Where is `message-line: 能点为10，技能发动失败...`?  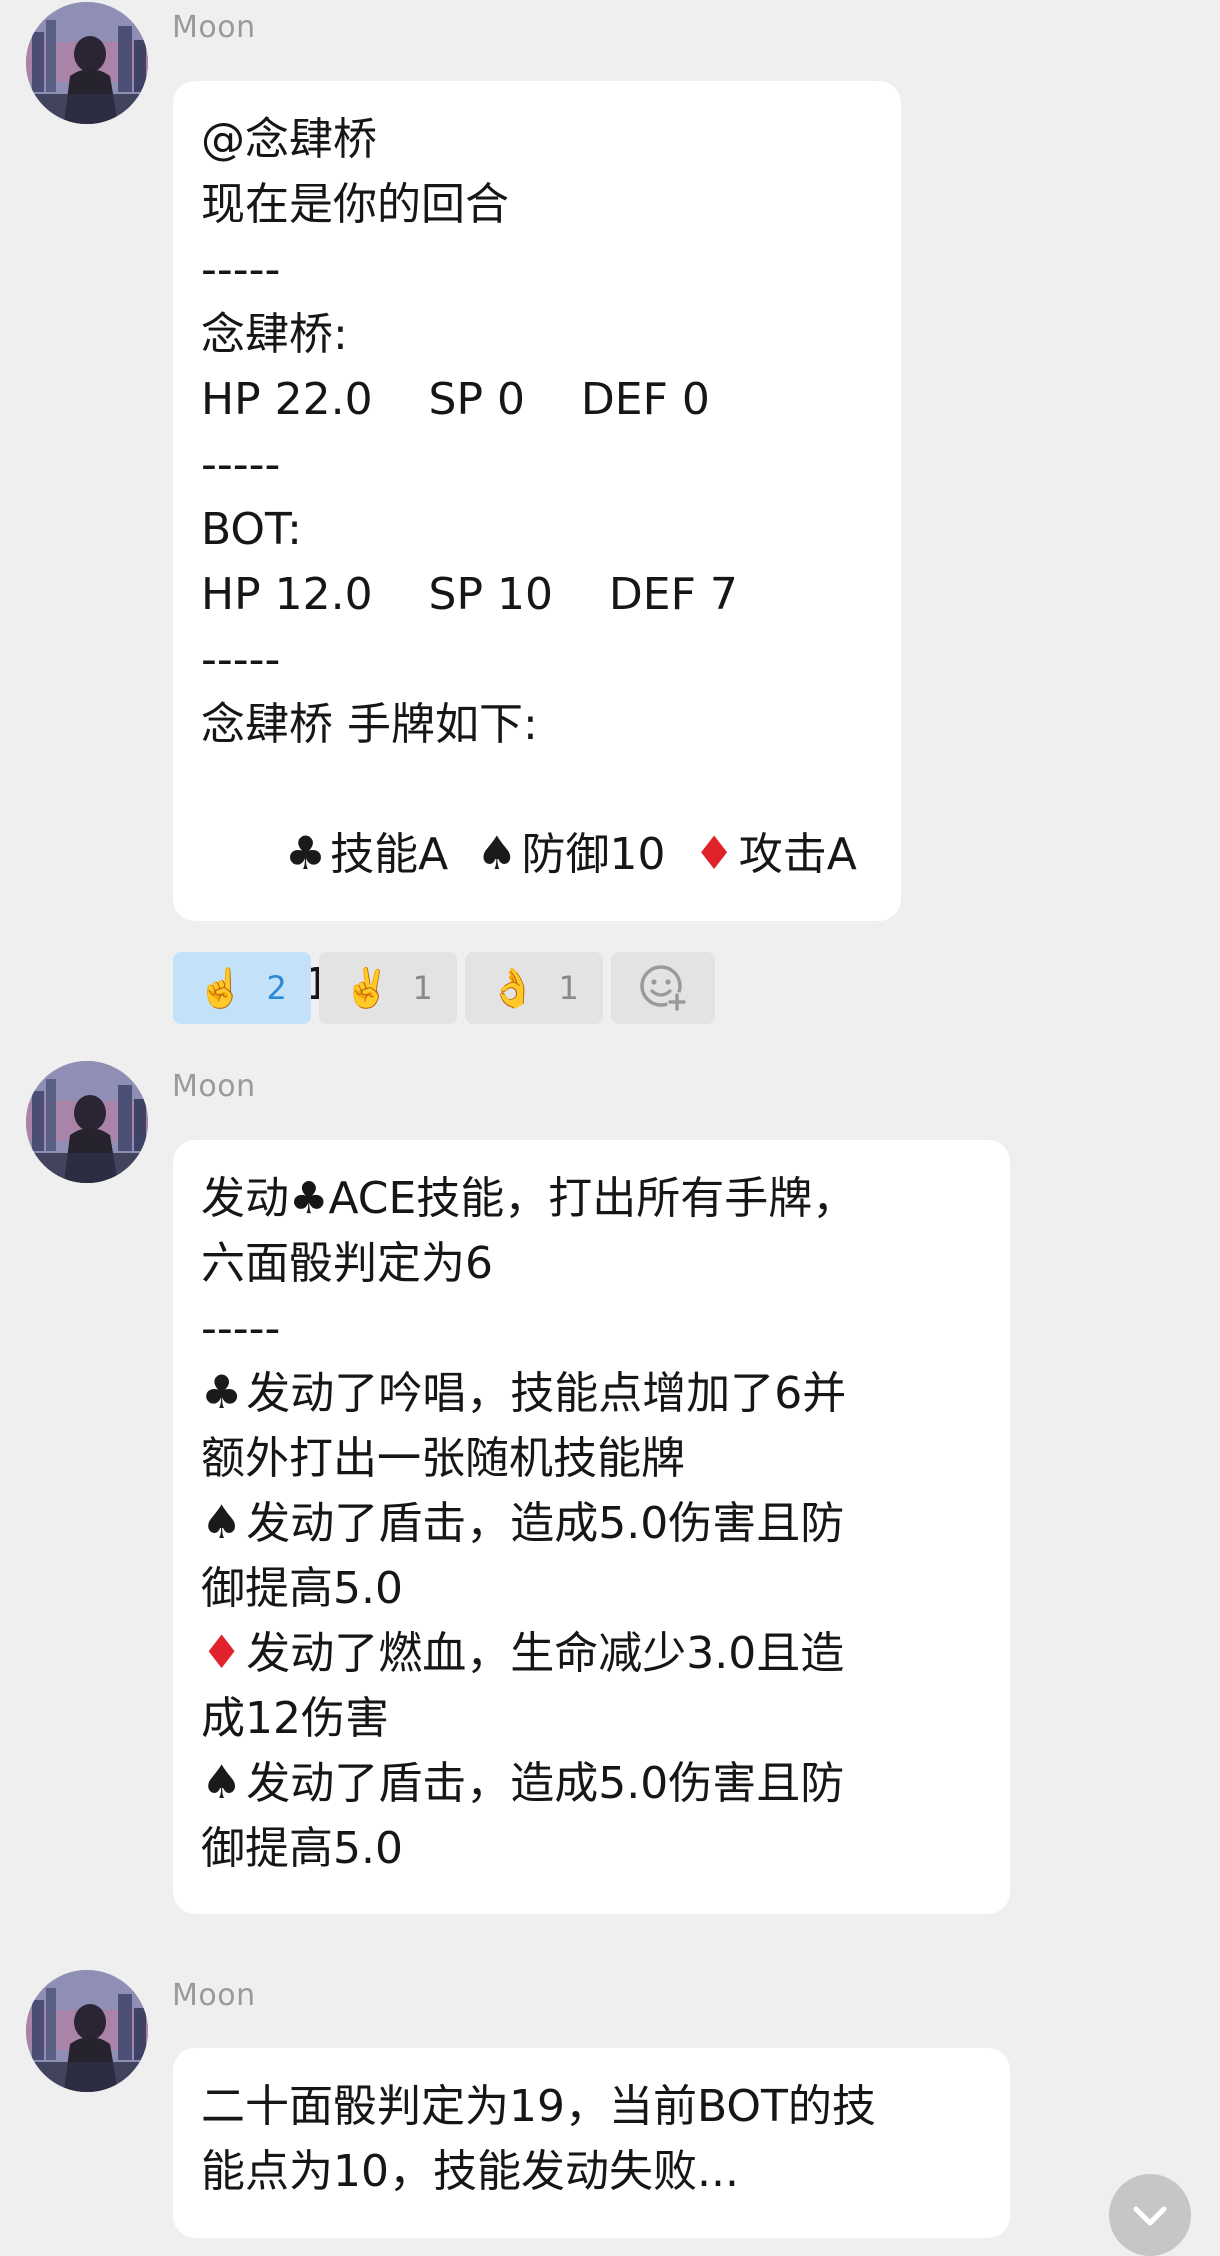 message-line: 能点为10，技能发动失败... is located at coordinates (470, 2171).